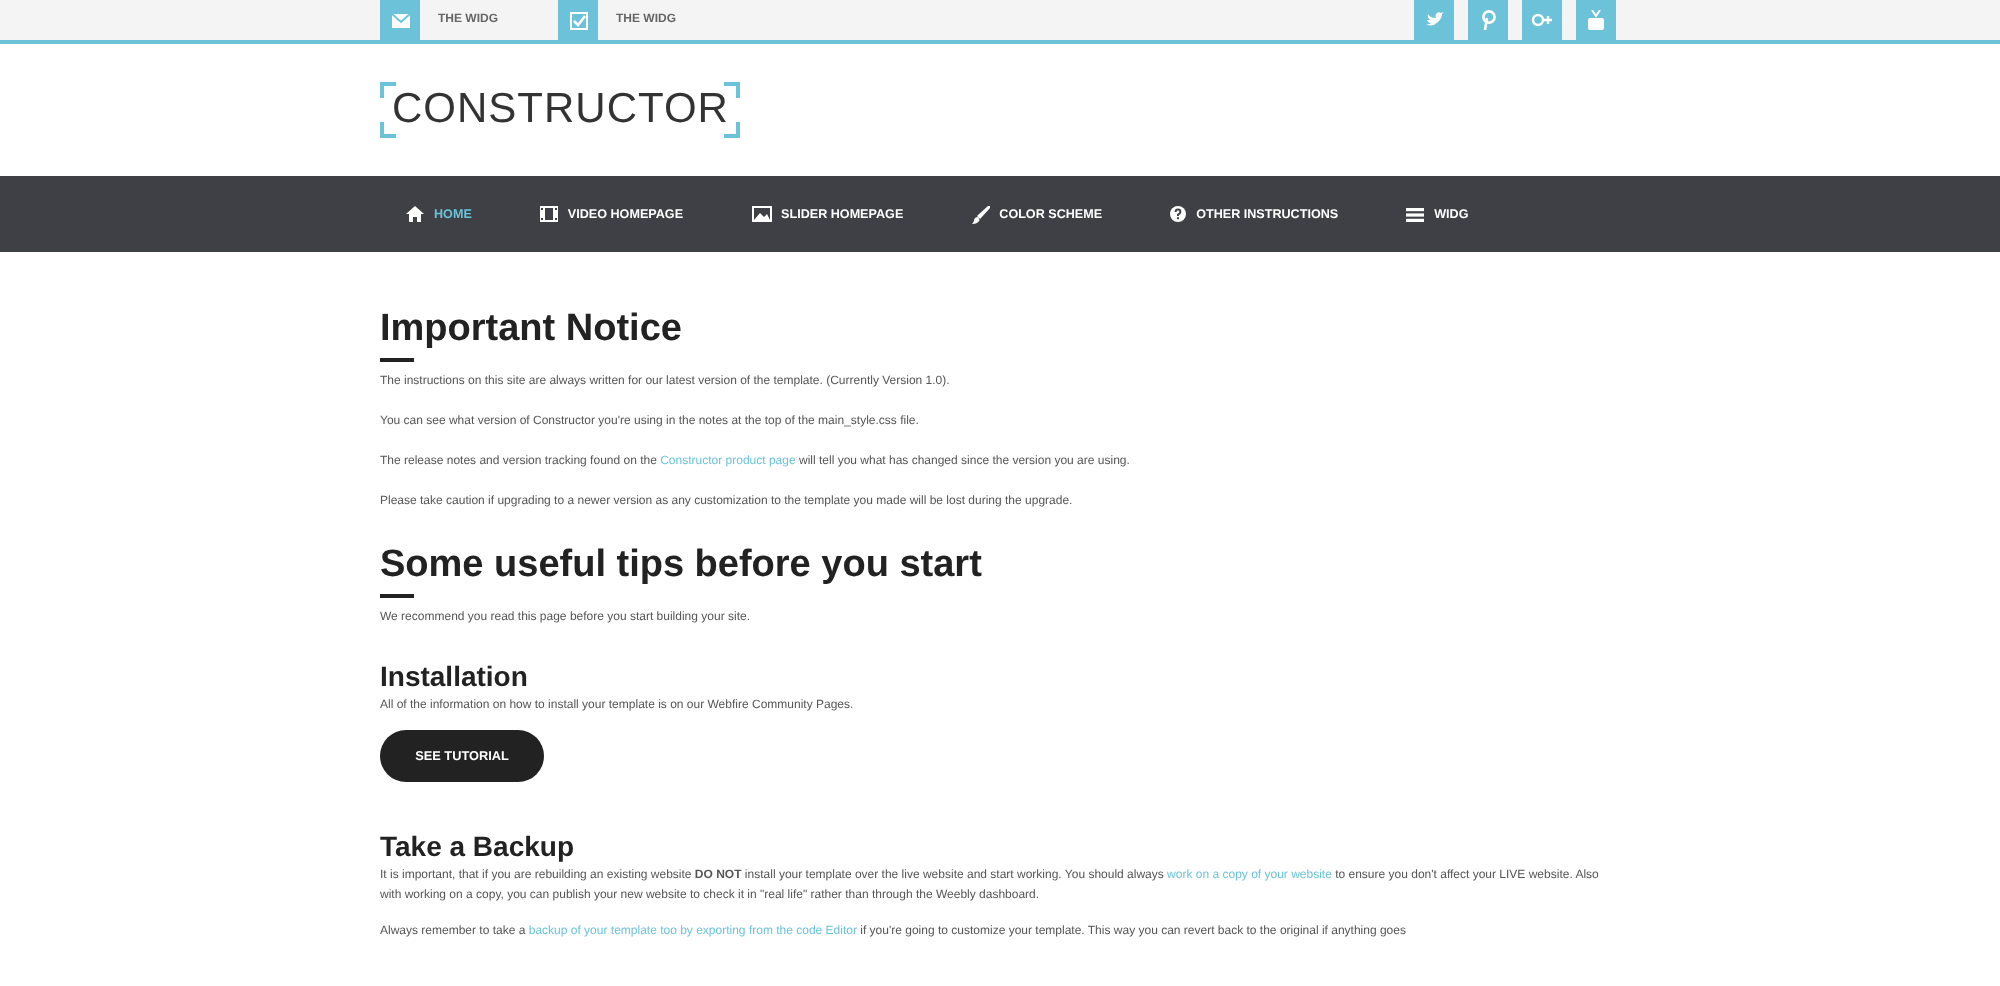  Describe the element at coordinates (761, 214) in the screenshot. I see `image-icon` at that location.